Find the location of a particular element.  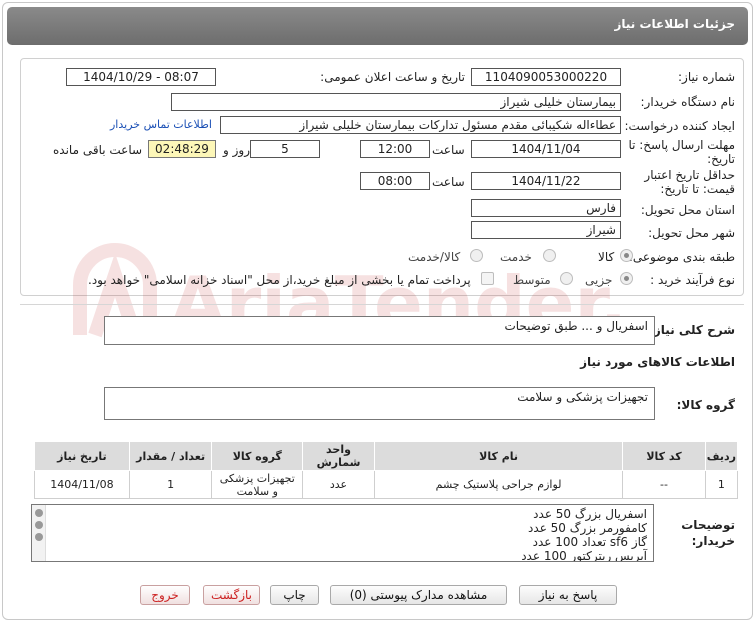

col-header-need-date: تاریخ نیاز is located at coordinates (82, 456).